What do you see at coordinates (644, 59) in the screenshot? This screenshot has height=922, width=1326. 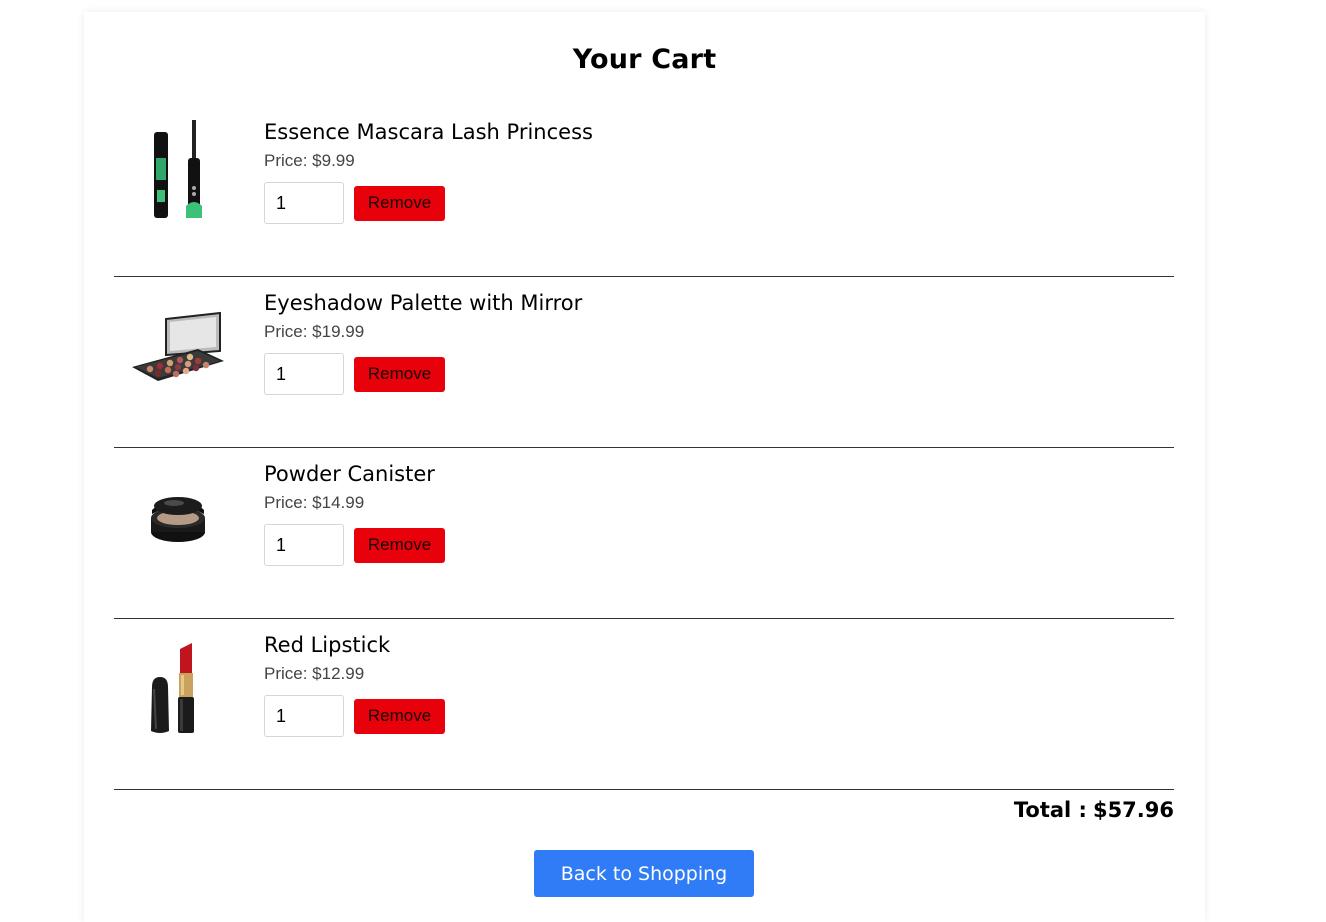 I see `page-title: Your Cart` at bounding box center [644, 59].